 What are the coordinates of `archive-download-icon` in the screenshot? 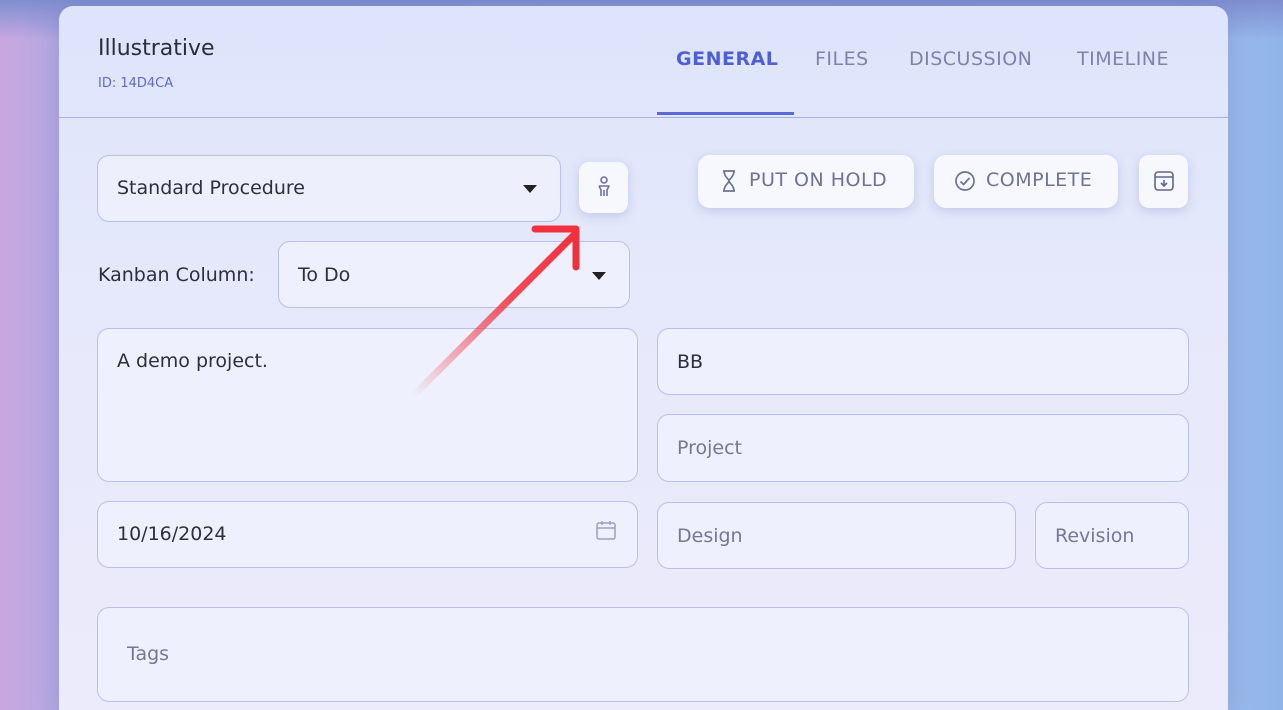 It's located at (1164, 181).